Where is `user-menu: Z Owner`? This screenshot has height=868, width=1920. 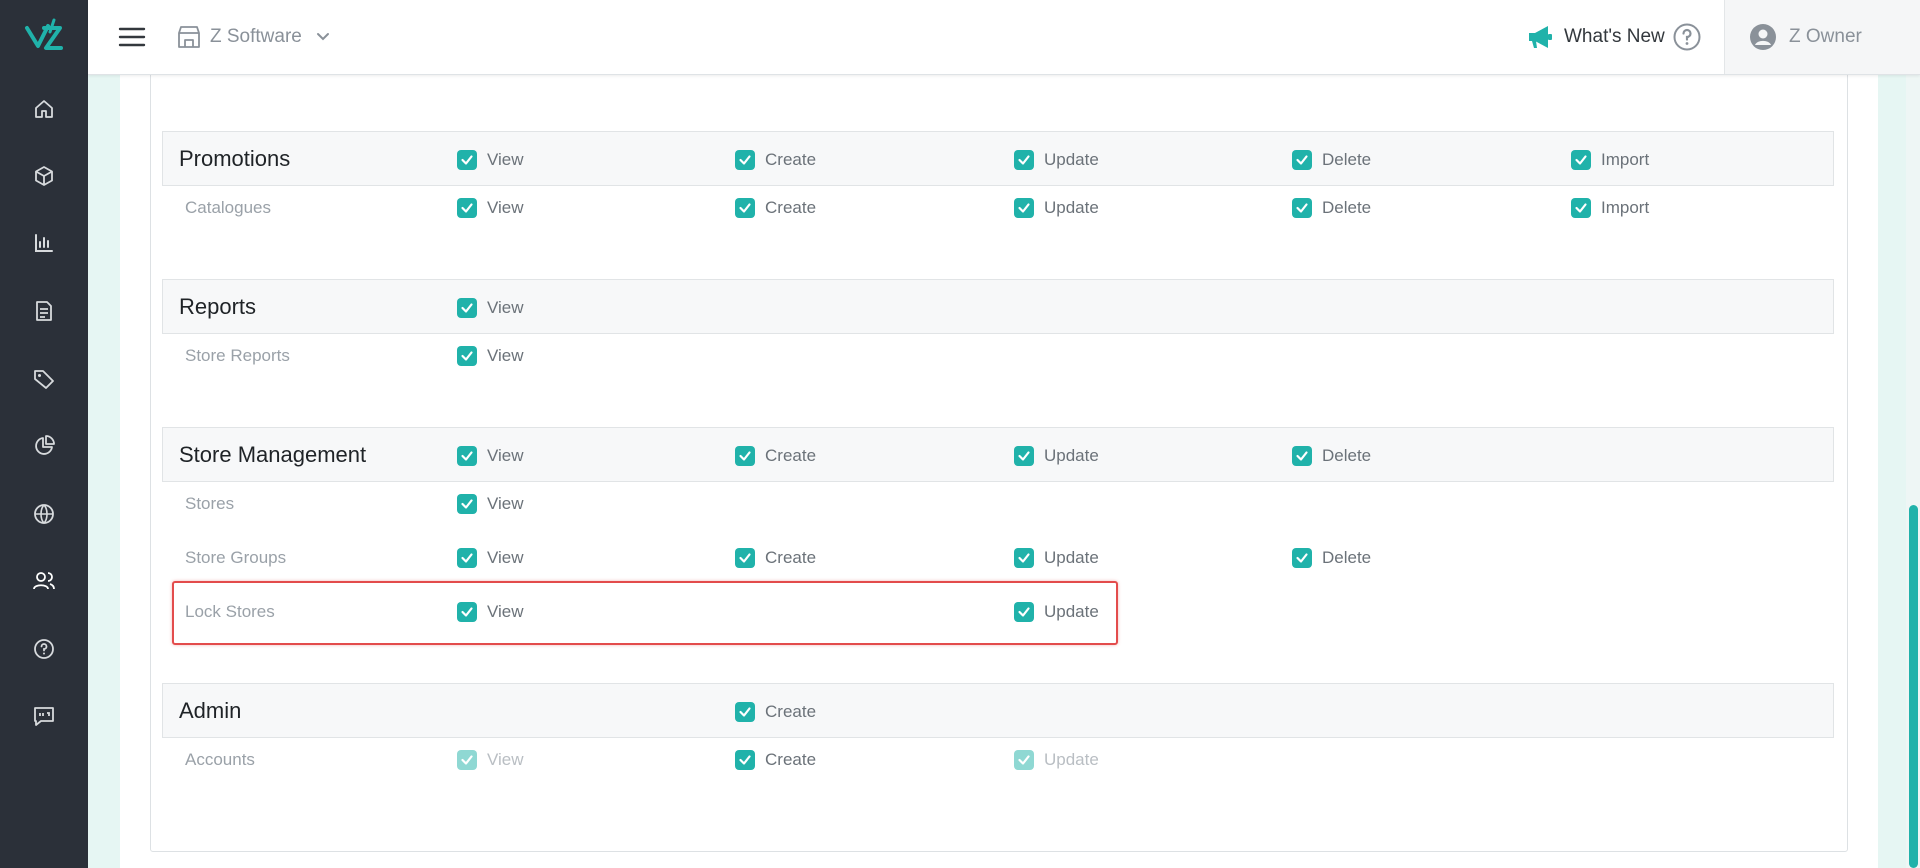
user-menu: Z Owner is located at coordinates (1822, 37).